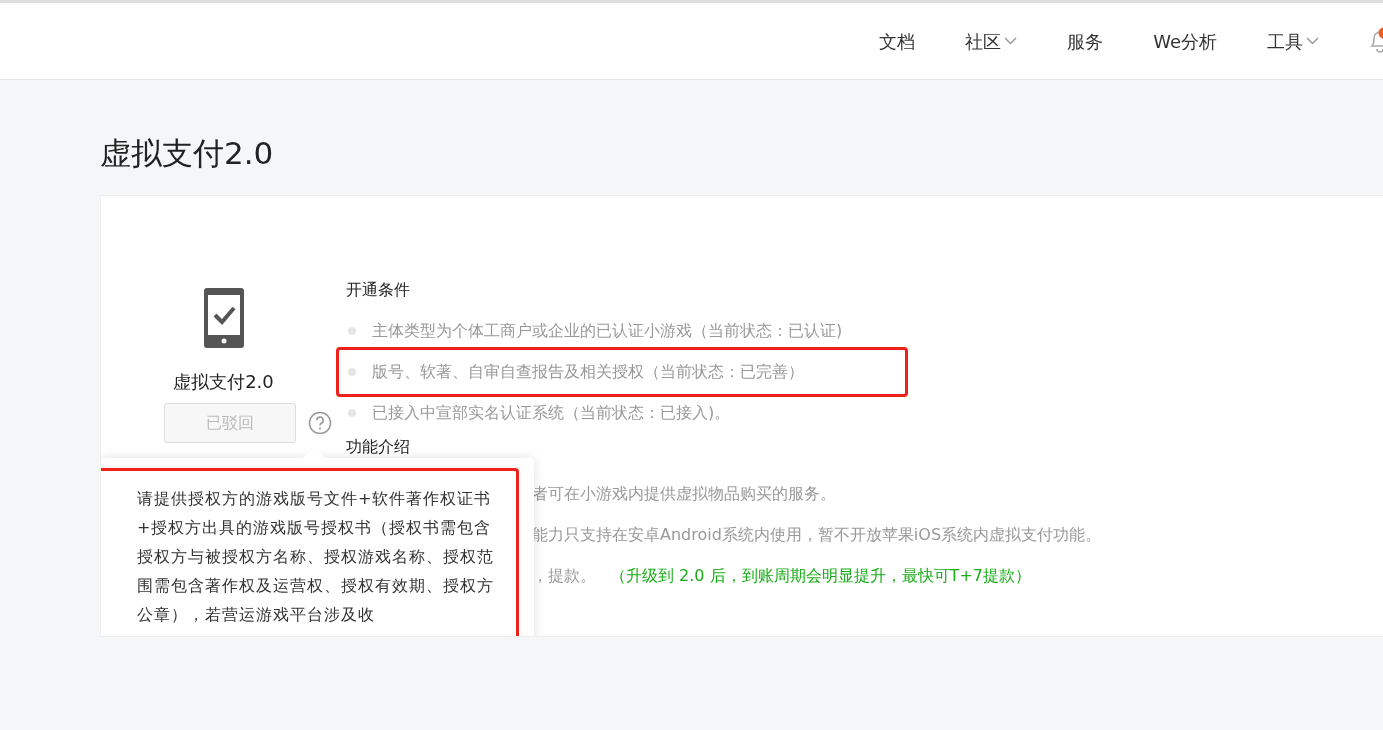  Describe the element at coordinates (1293, 41) in the screenshot. I see `nav-link: 工具` at that location.